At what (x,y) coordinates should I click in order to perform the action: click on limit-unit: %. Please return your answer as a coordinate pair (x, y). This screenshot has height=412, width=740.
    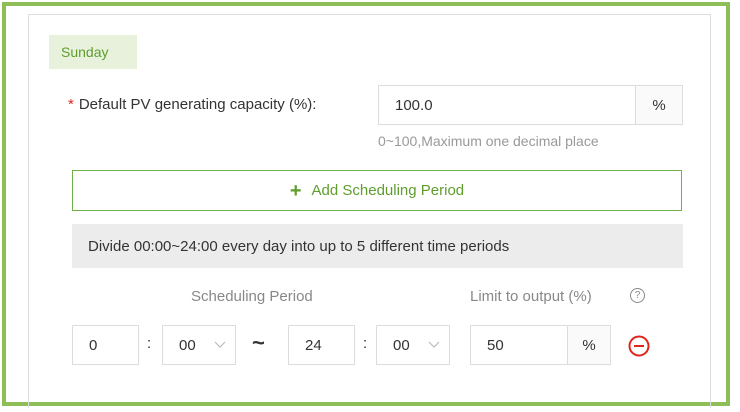
    Looking at the image, I should click on (588, 345).